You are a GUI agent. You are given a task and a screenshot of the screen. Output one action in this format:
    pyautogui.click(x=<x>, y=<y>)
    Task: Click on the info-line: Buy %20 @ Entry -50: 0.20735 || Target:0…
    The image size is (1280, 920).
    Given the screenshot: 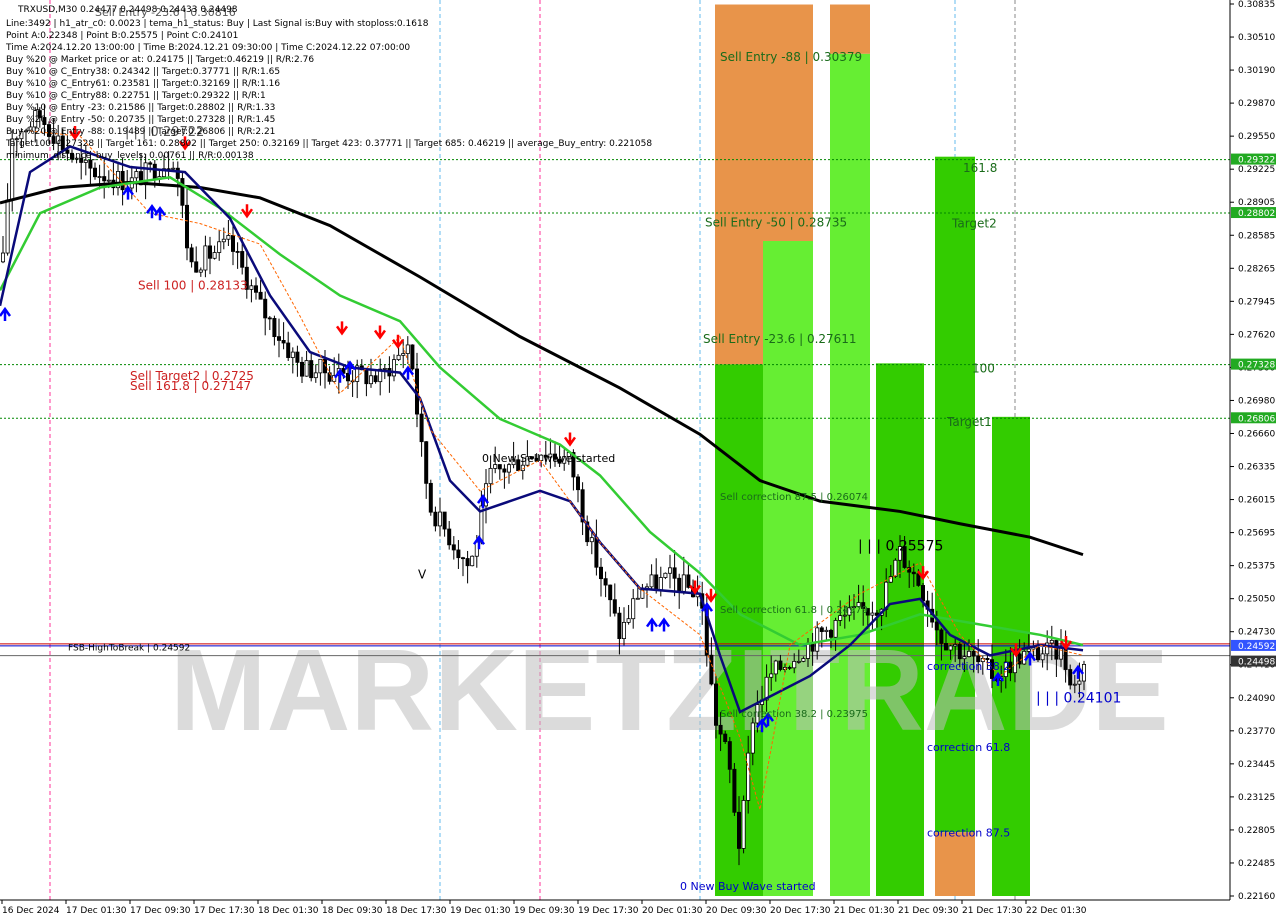 What is the action you would take?
    pyautogui.click(x=140, y=120)
    